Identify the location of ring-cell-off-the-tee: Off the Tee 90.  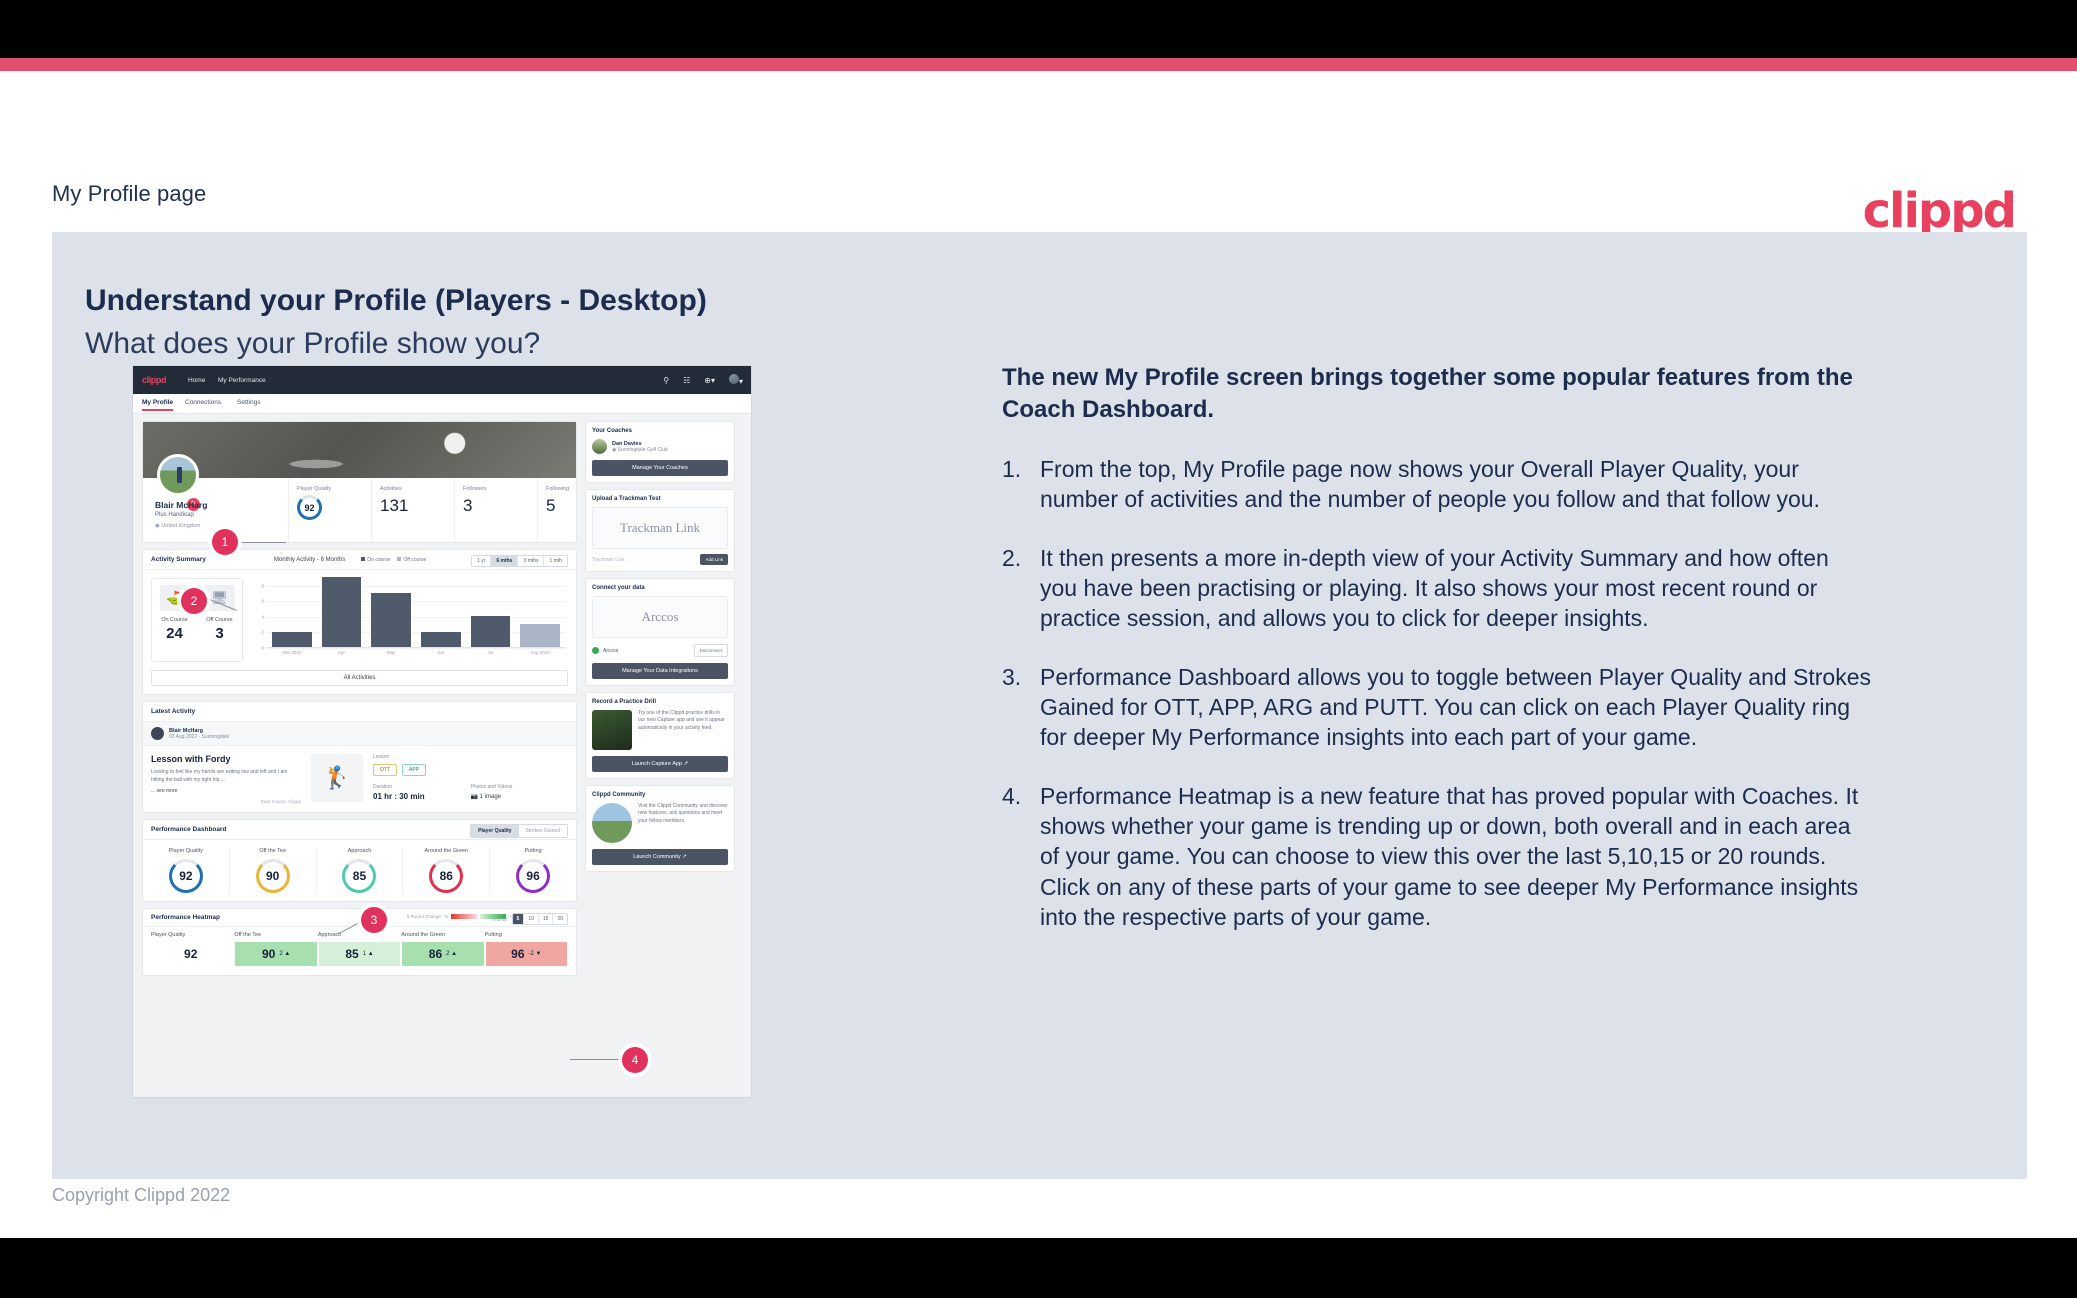
(273, 870).